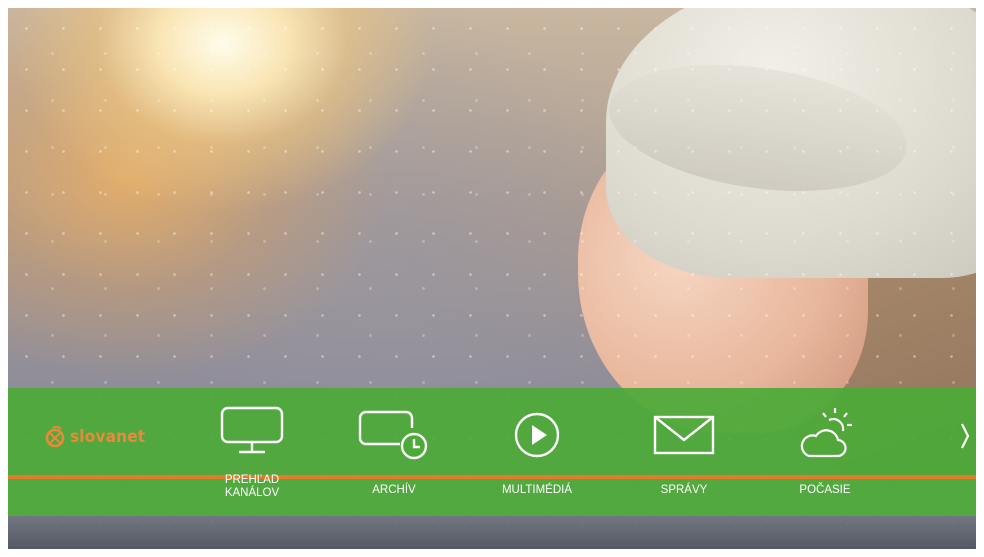 The image size is (984, 557). I want to click on logo-text: slovanet, so click(108, 437).